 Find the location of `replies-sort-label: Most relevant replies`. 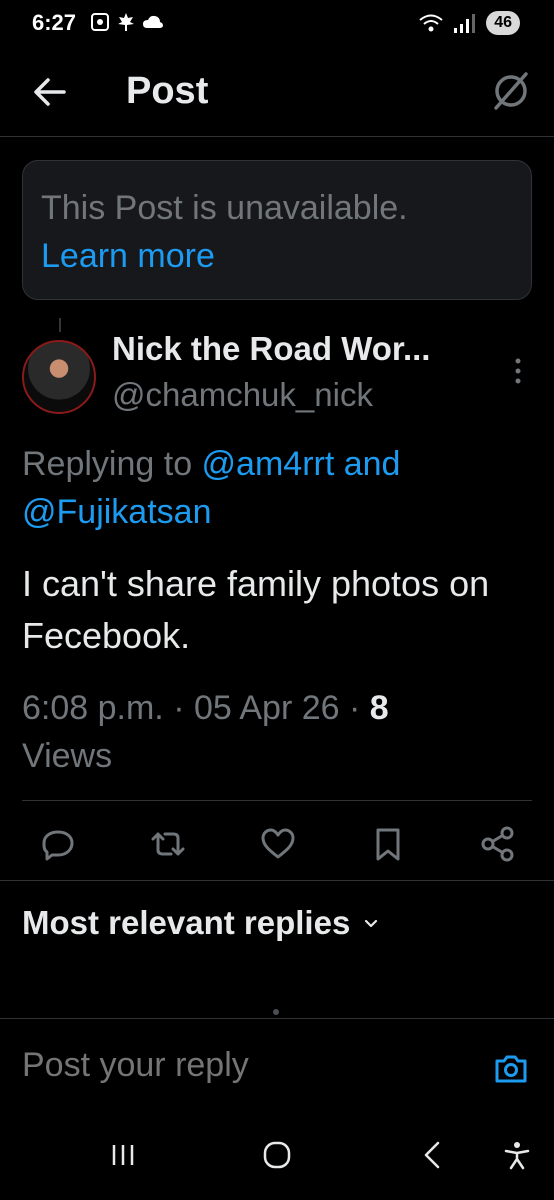

replies-sort-label: Most relevant replies is located at coordinates (186, 922).